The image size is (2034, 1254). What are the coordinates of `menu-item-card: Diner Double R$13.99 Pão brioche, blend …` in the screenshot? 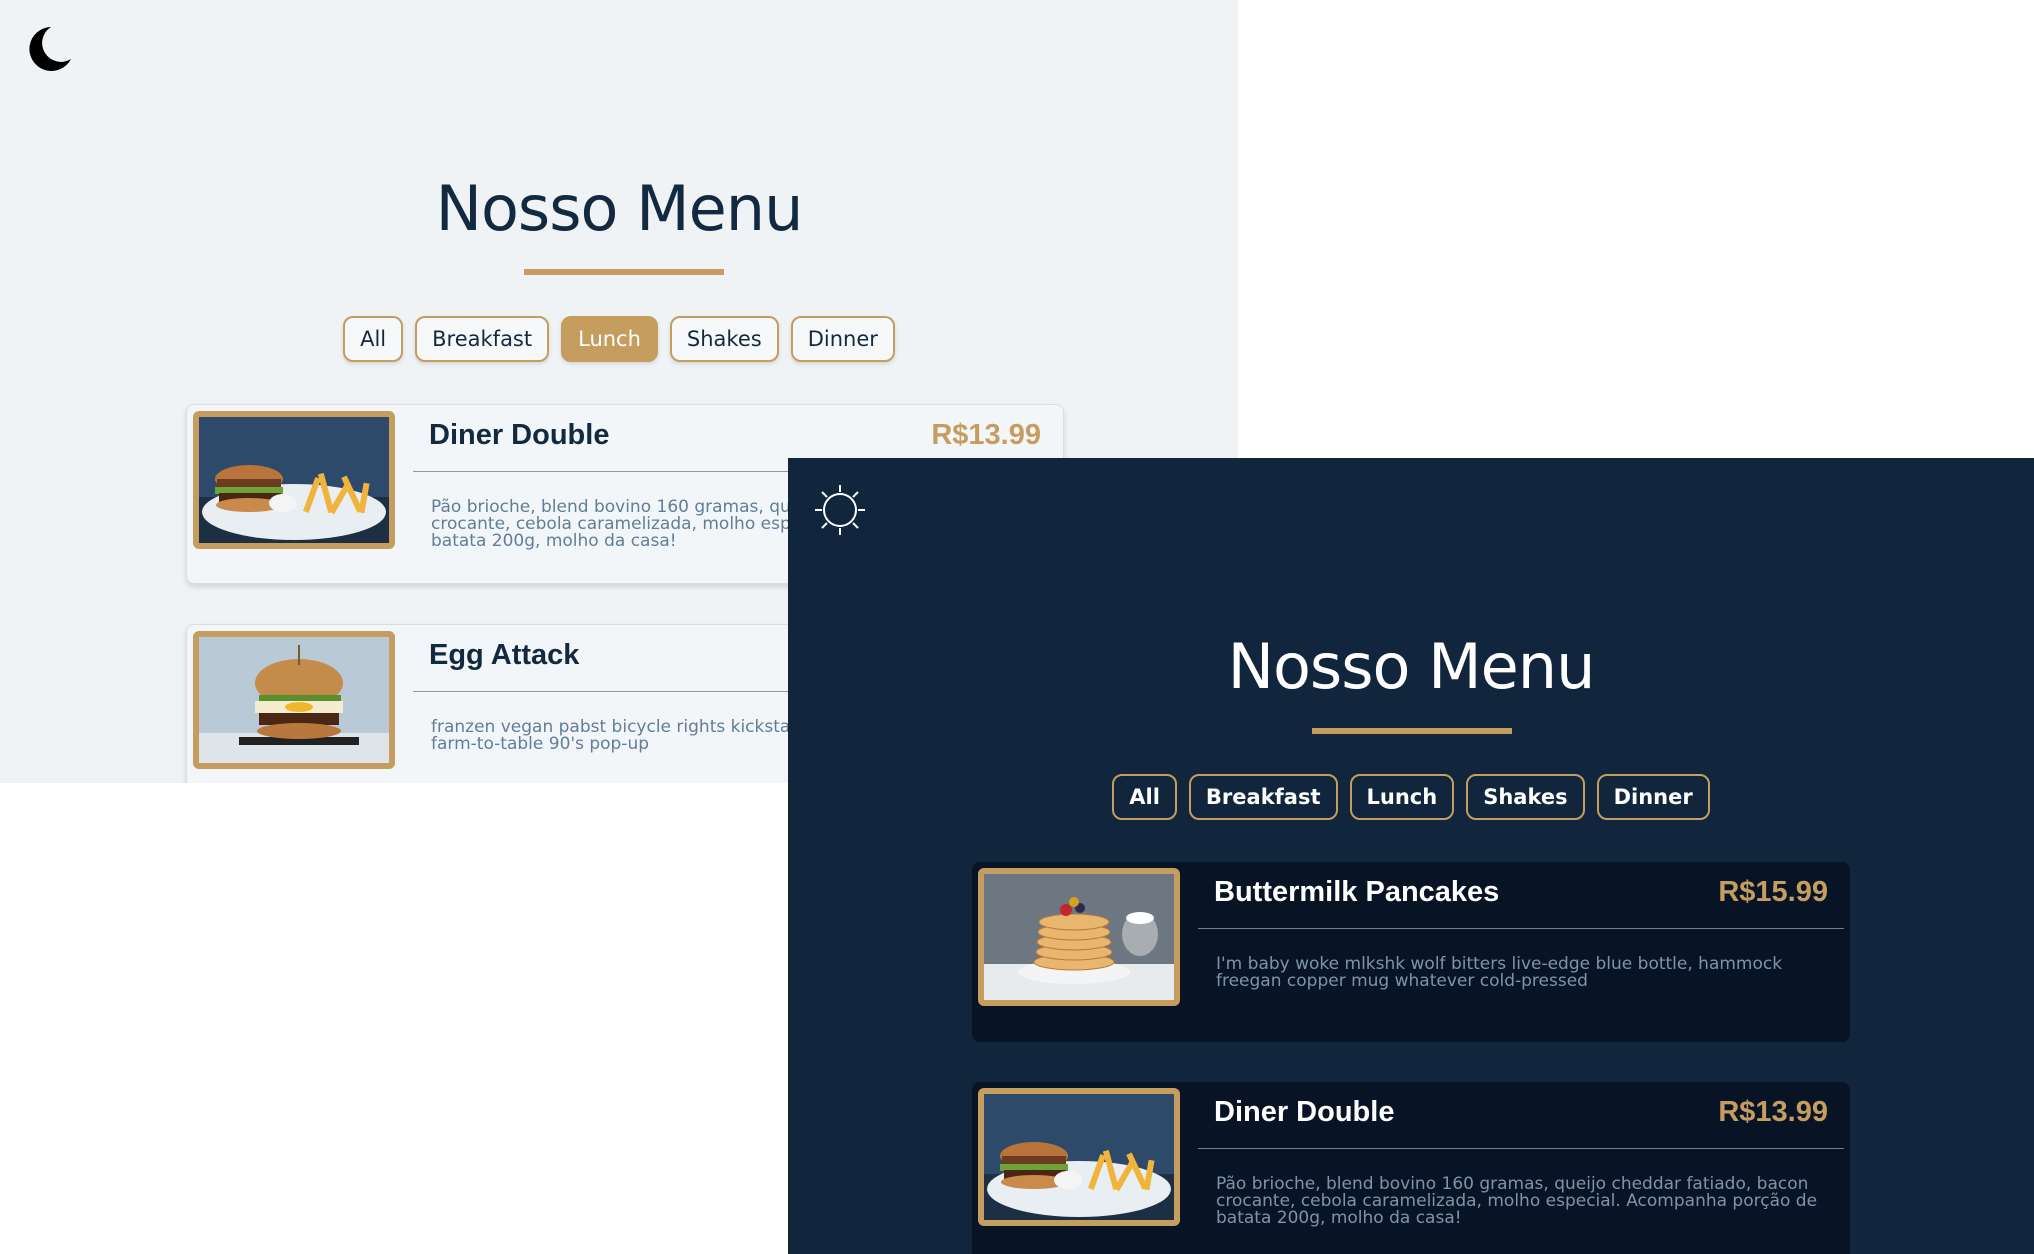 It's located at (1411, 1168).